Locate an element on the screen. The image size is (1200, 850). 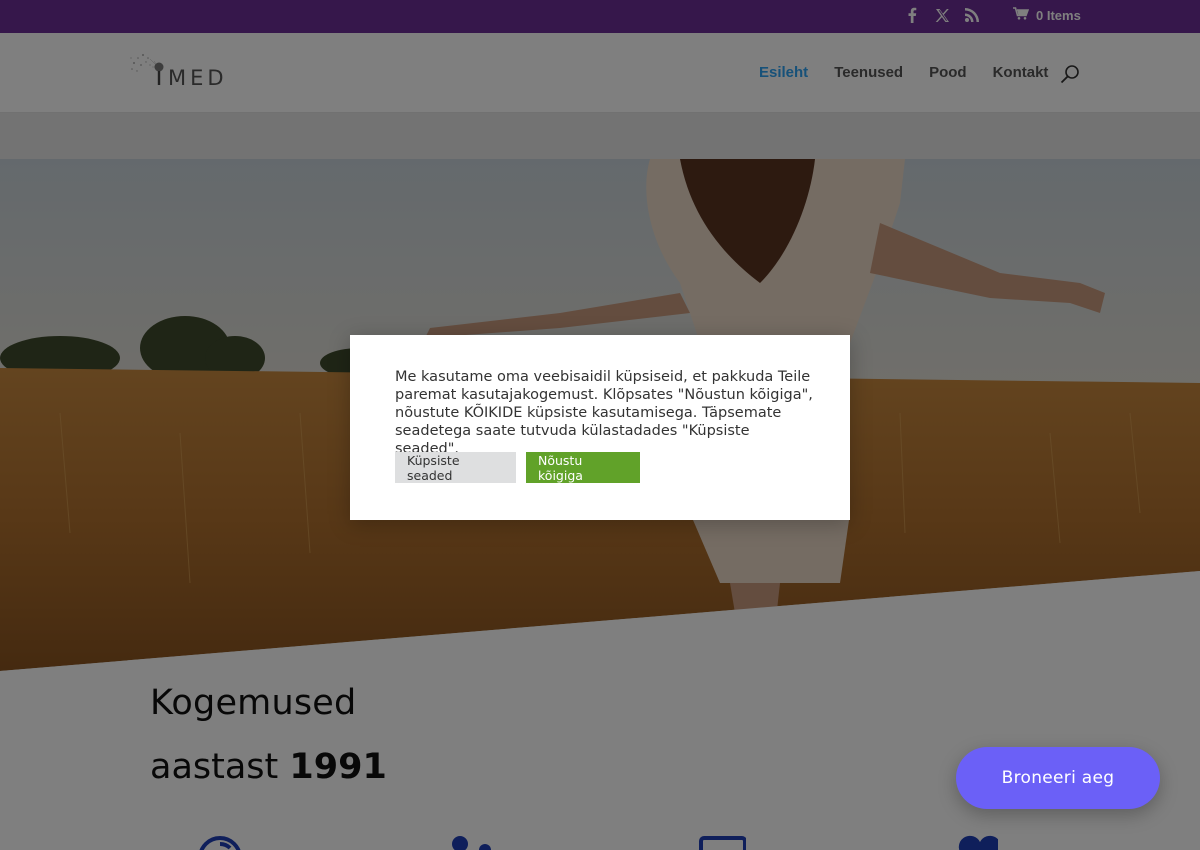
cookie-settings-button: Küpsiste seaded is located at coordinates (455, 467).